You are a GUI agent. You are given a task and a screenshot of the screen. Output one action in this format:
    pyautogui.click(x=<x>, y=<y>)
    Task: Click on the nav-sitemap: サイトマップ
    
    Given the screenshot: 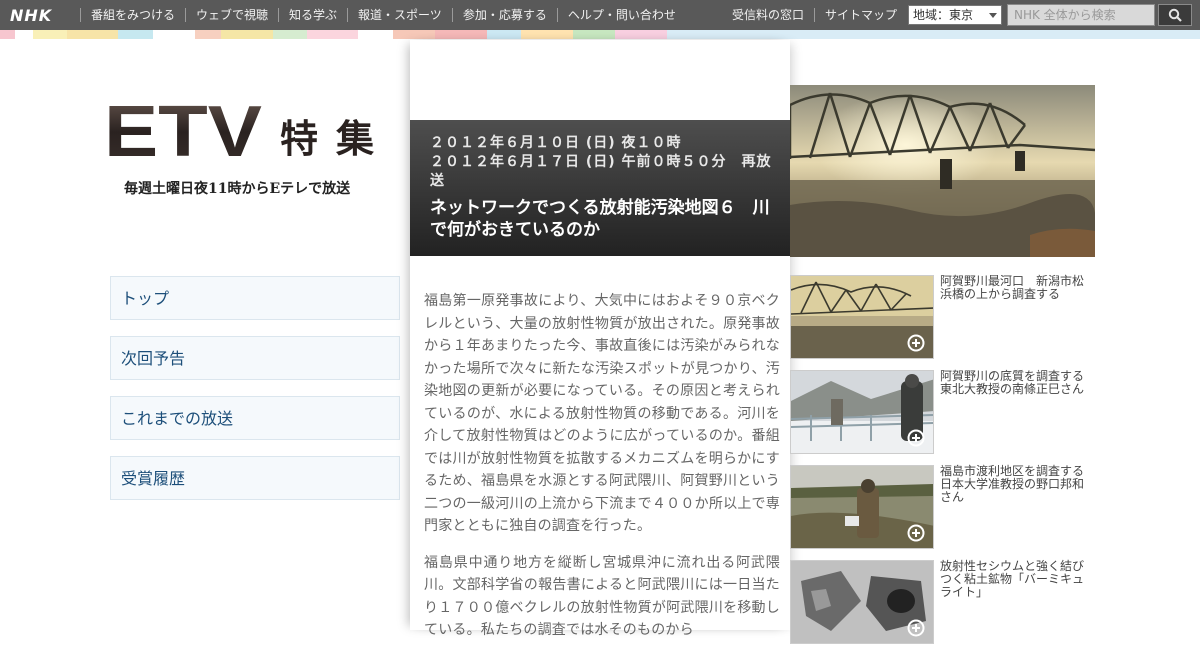 What is the action you would take?
    pyautogui.click(x=860, y=15)
    